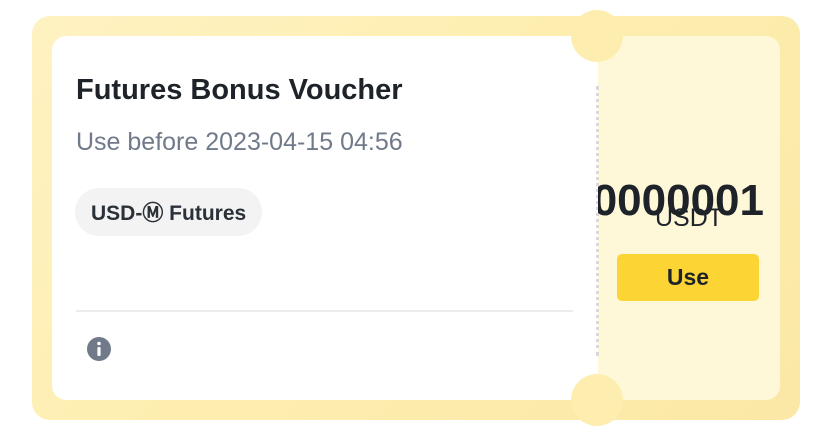 The height and width of the screenshot is (436, 828). I want to click on voucher-title: Futures Bonus Voucher, so click(239, 90).